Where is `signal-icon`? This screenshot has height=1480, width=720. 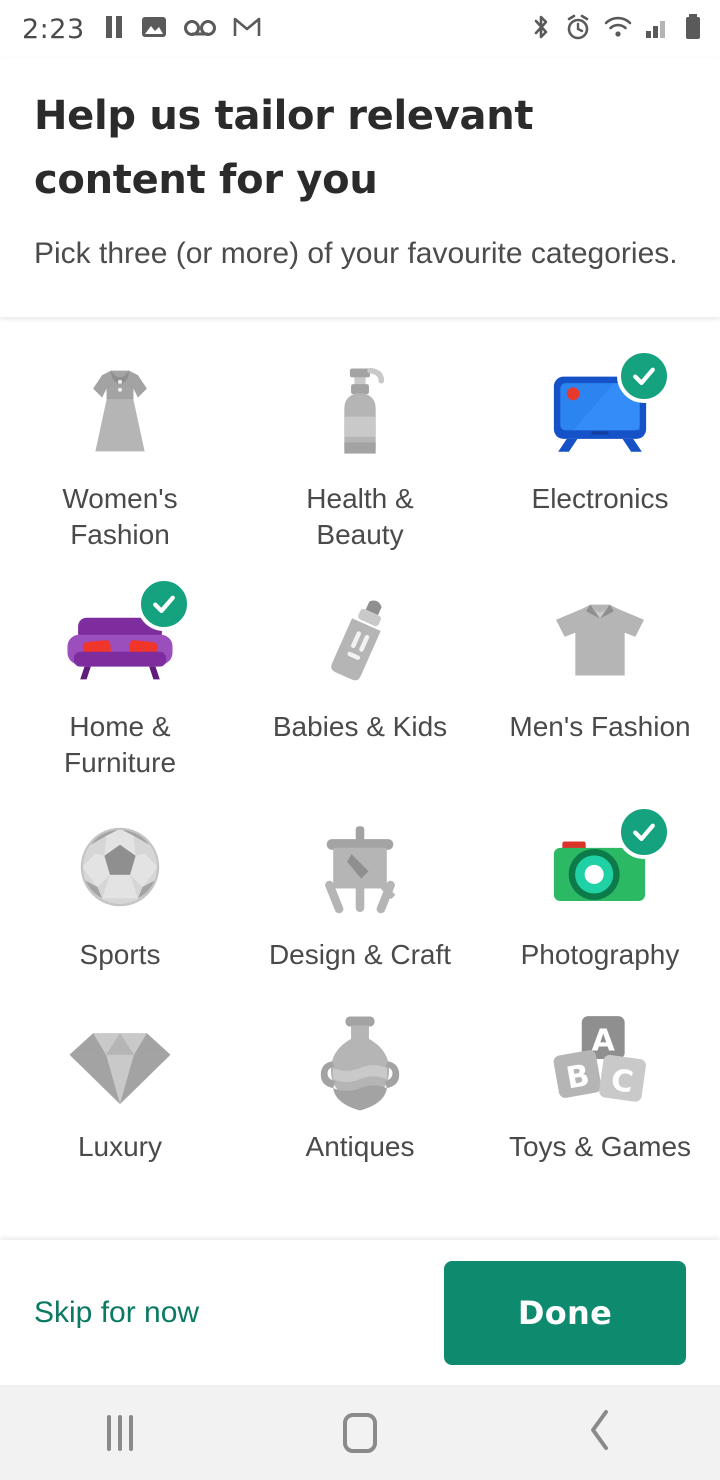
signal-icon is located at coordinates (658, 29).